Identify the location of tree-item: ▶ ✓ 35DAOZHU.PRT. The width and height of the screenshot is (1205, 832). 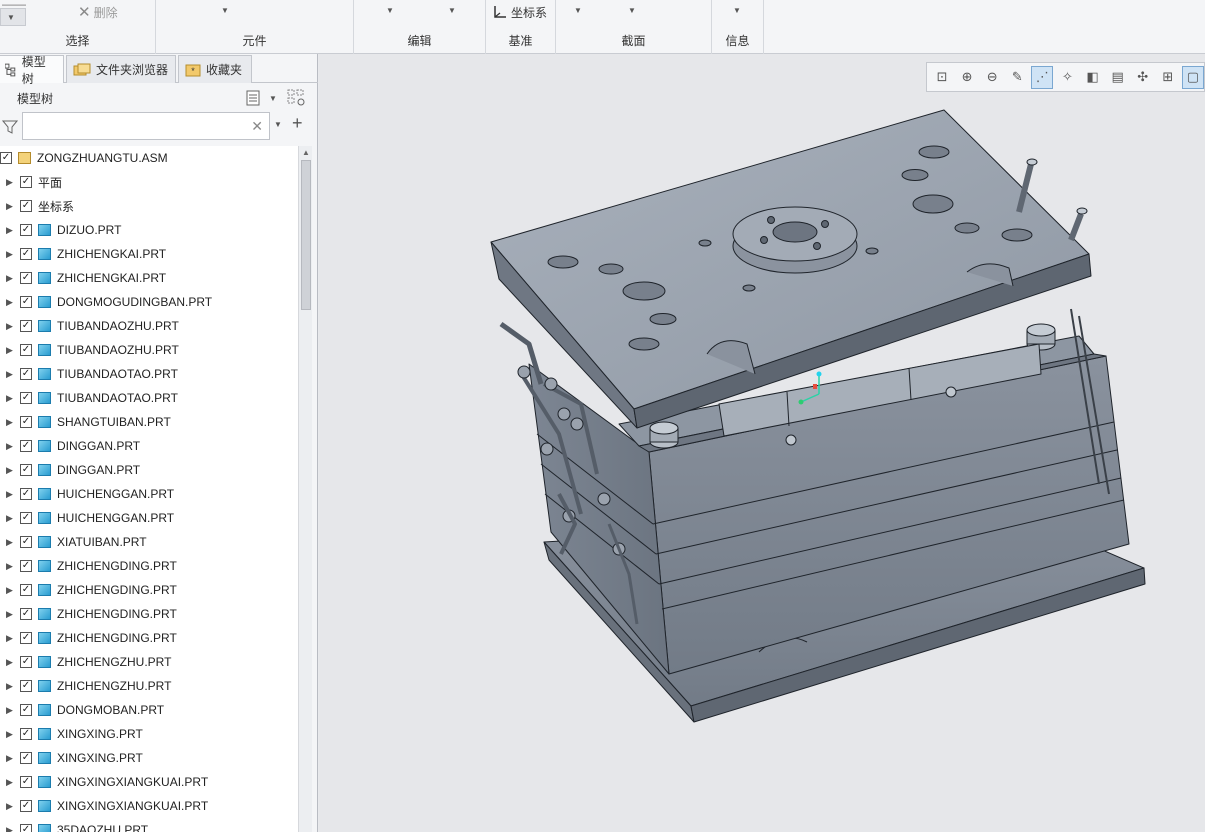
(149, 825).